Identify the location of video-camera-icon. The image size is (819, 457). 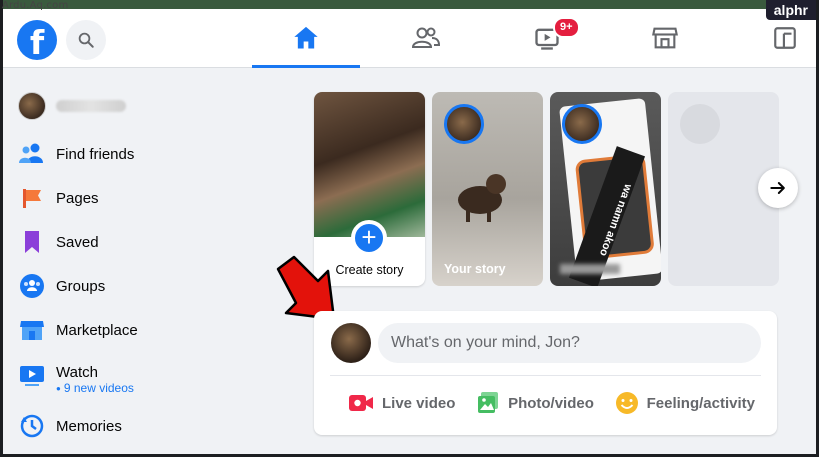
(361, 403).